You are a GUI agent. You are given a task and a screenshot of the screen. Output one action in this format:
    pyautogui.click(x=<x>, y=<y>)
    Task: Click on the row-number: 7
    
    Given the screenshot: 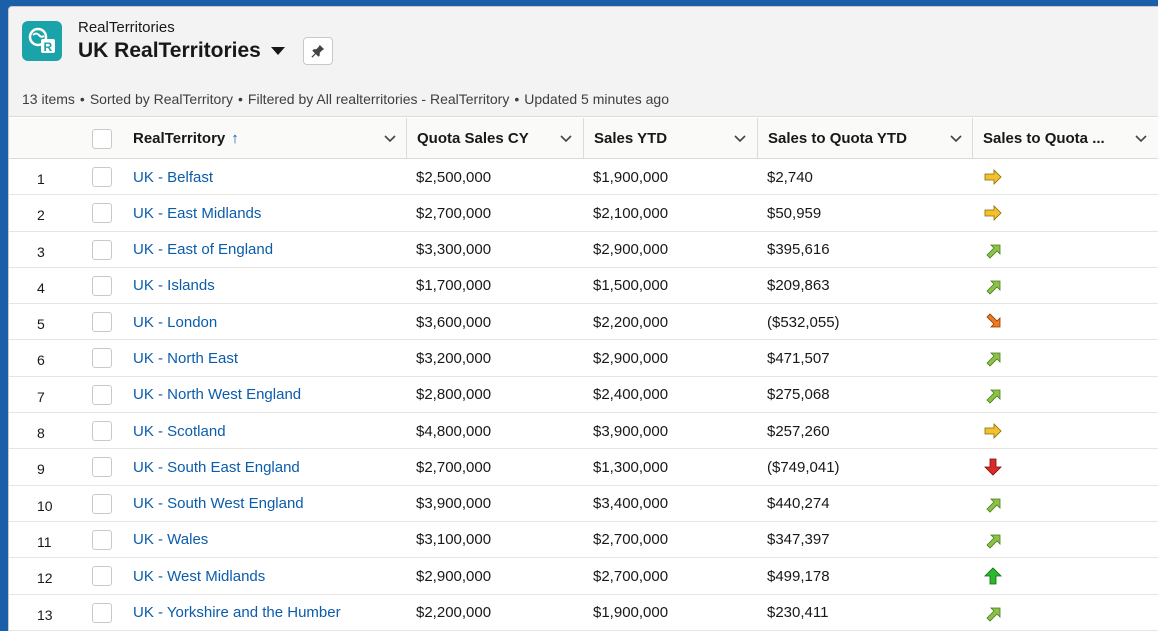 What is the action you would take?
    pyautogui.click(x=41, y=396)
    